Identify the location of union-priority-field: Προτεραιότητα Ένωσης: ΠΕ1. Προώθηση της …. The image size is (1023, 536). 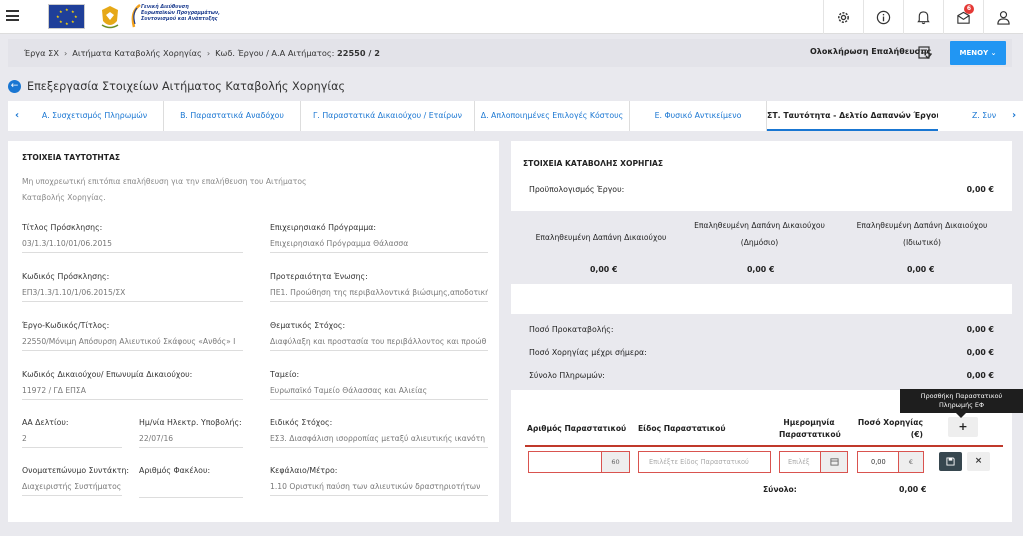
(379, 287).